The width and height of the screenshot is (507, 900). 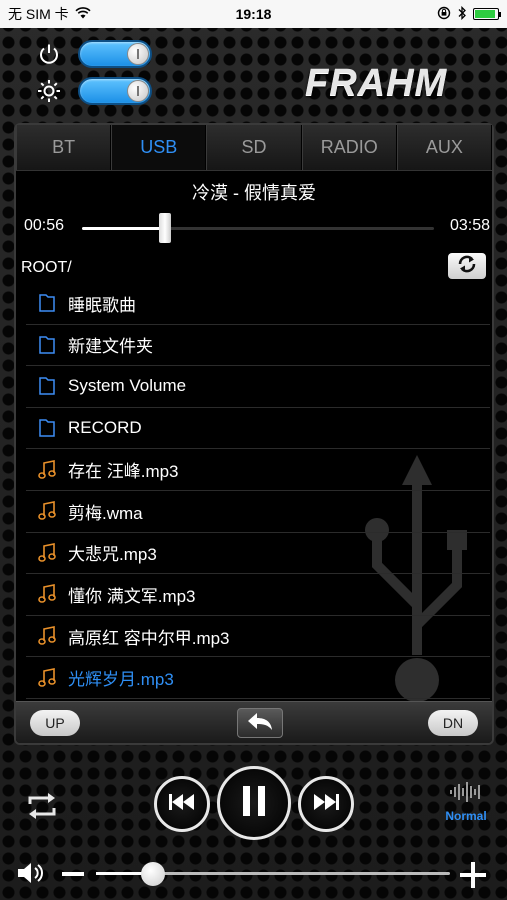 I want to click on bluetooth-icon, so click(x=462, y=14).